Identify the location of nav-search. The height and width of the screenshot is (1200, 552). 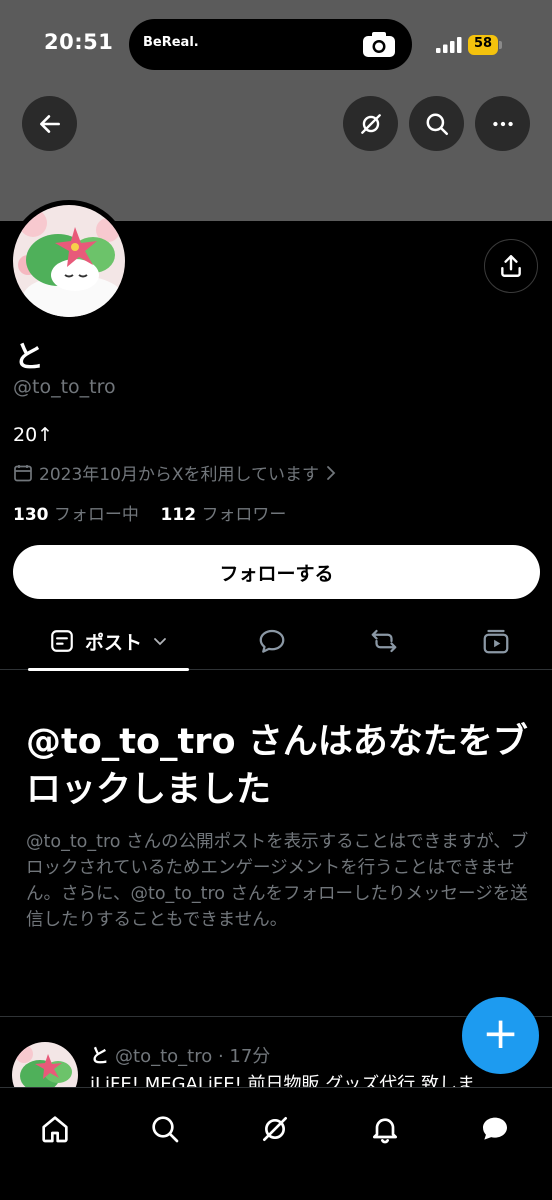
(165, 1129).